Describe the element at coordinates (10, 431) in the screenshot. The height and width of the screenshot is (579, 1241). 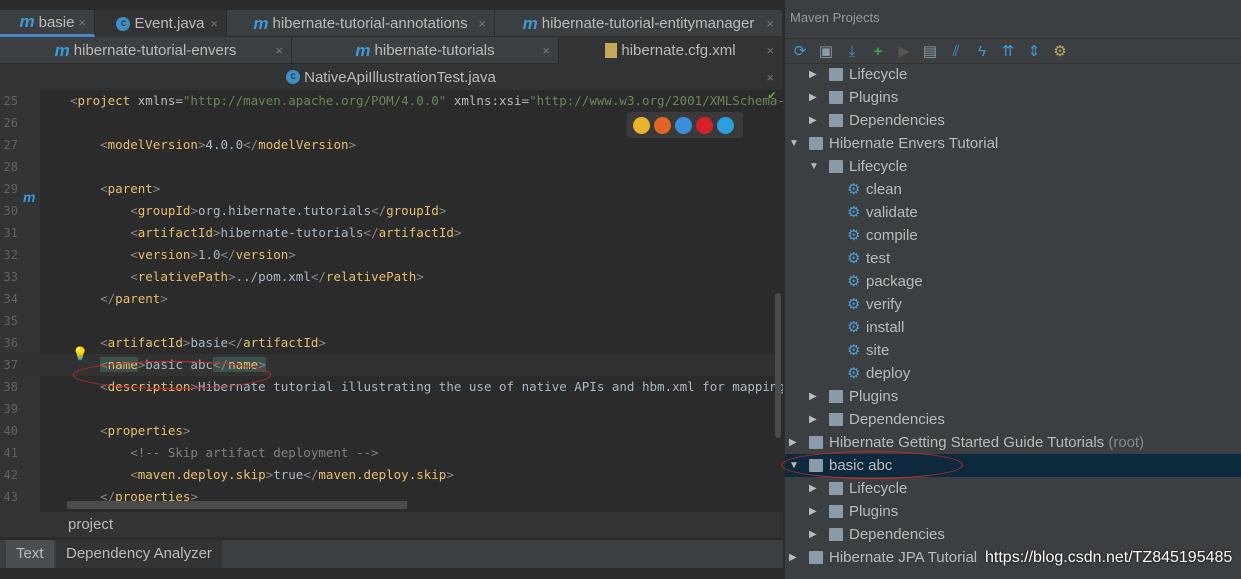
I see `line-number: 40` at that location.